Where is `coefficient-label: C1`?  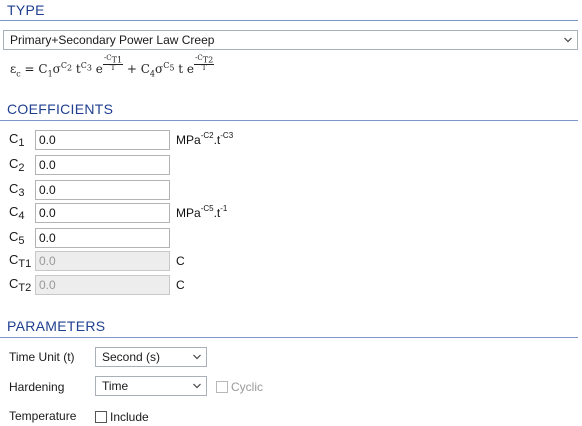
coefficient-label: C1 is located at coordinates (17, 140).